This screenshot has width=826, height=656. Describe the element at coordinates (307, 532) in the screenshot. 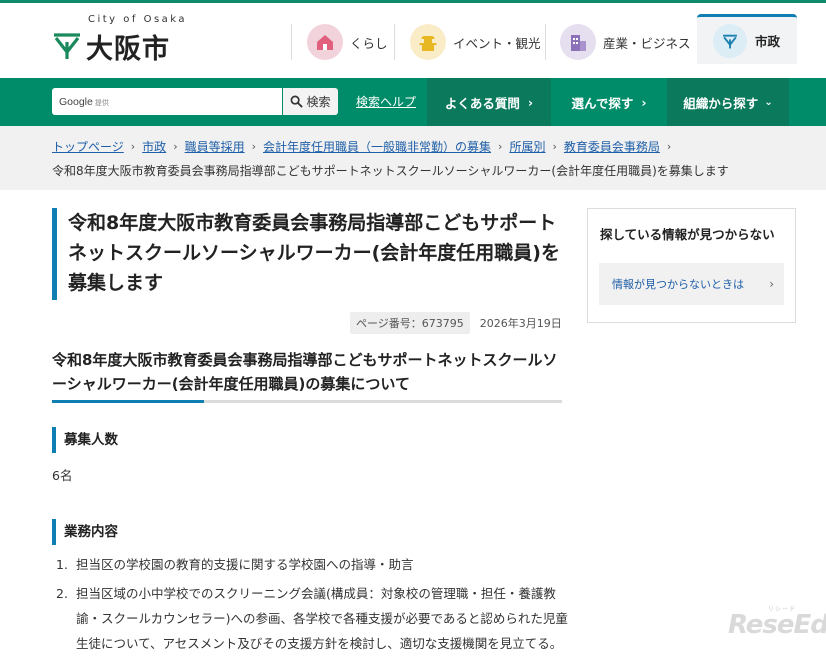

I see `job-content-heading: 業務内容` at that location.